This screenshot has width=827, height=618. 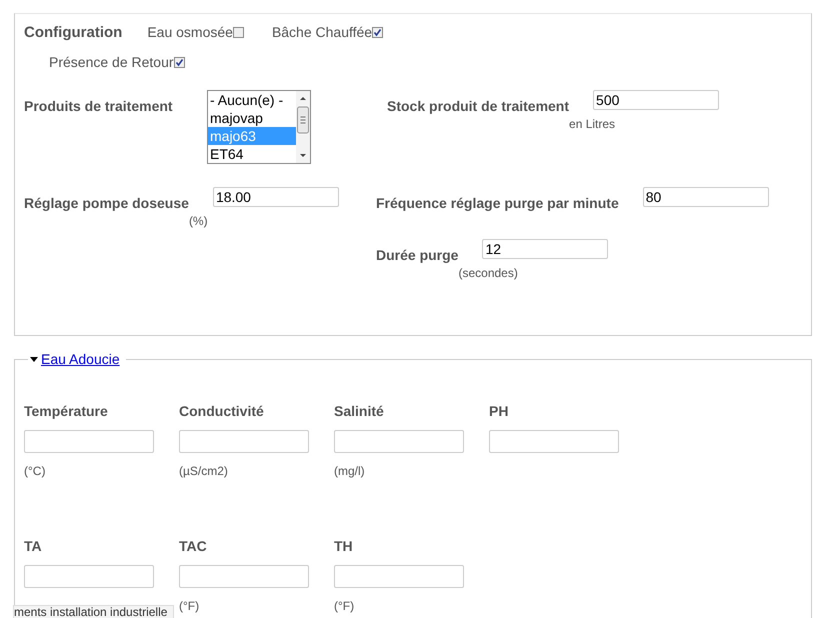 I want to click on field-label: TAC, so click(x=193, y=546).